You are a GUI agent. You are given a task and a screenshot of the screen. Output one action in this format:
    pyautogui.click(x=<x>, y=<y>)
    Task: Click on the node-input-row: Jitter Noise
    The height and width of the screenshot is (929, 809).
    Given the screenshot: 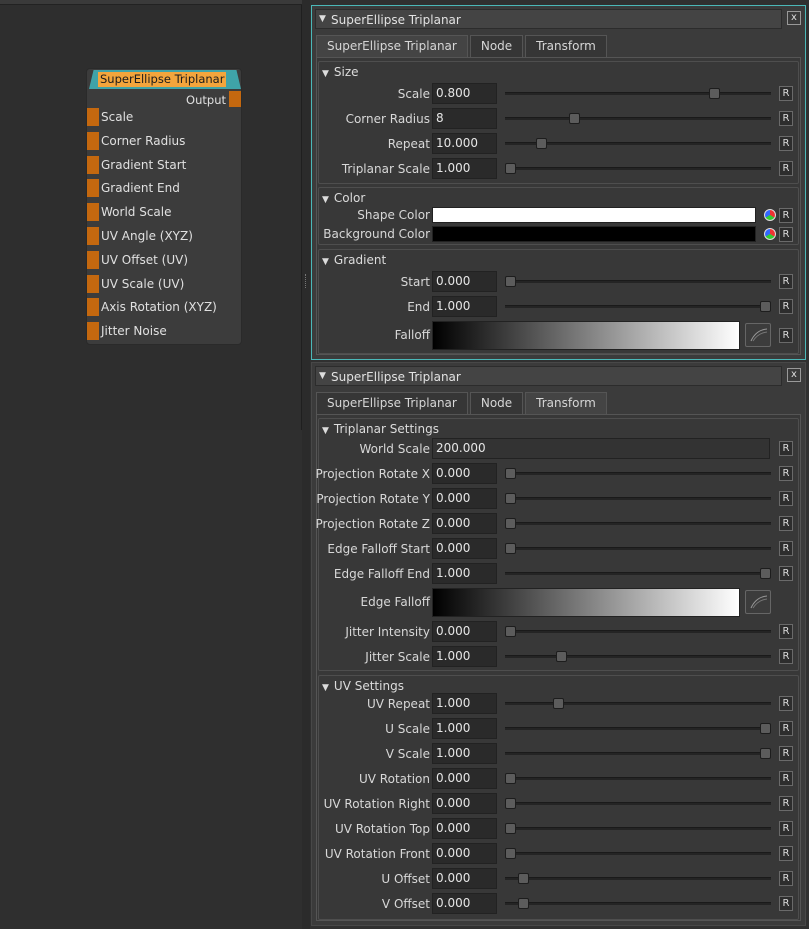 What is the action you would take?
    pyautogui.click(x=164, y=334)
    